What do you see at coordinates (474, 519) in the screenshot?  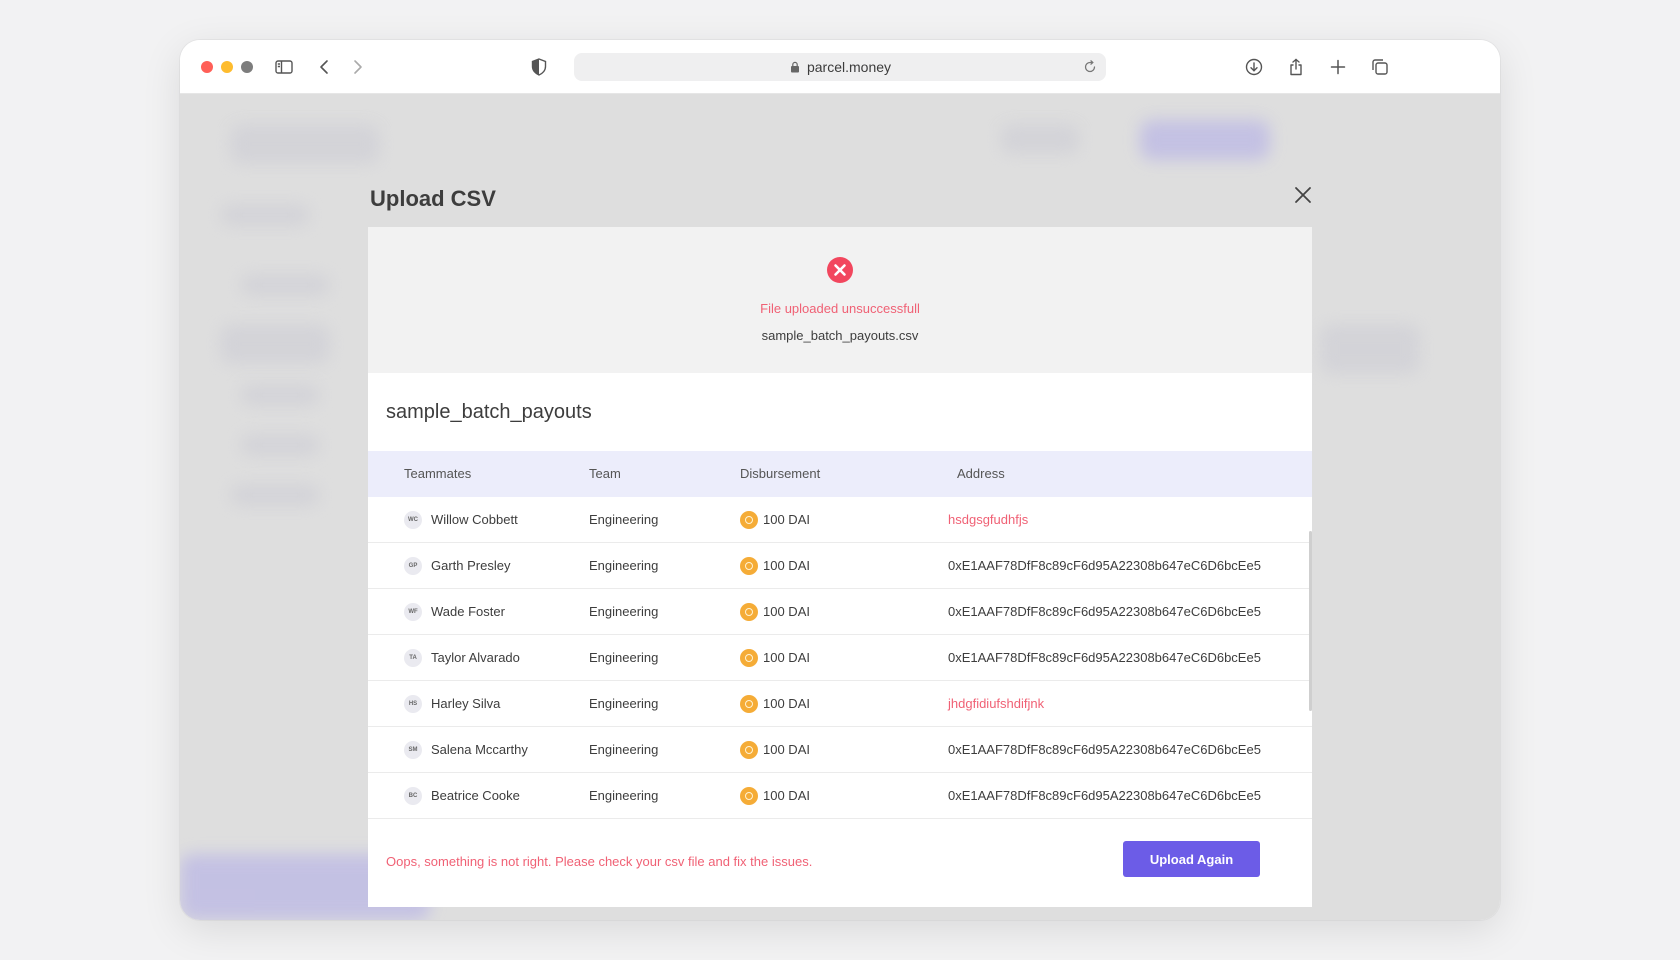 I see `teammate-name: Willow Cobbett` at bounding box center [474, 519].